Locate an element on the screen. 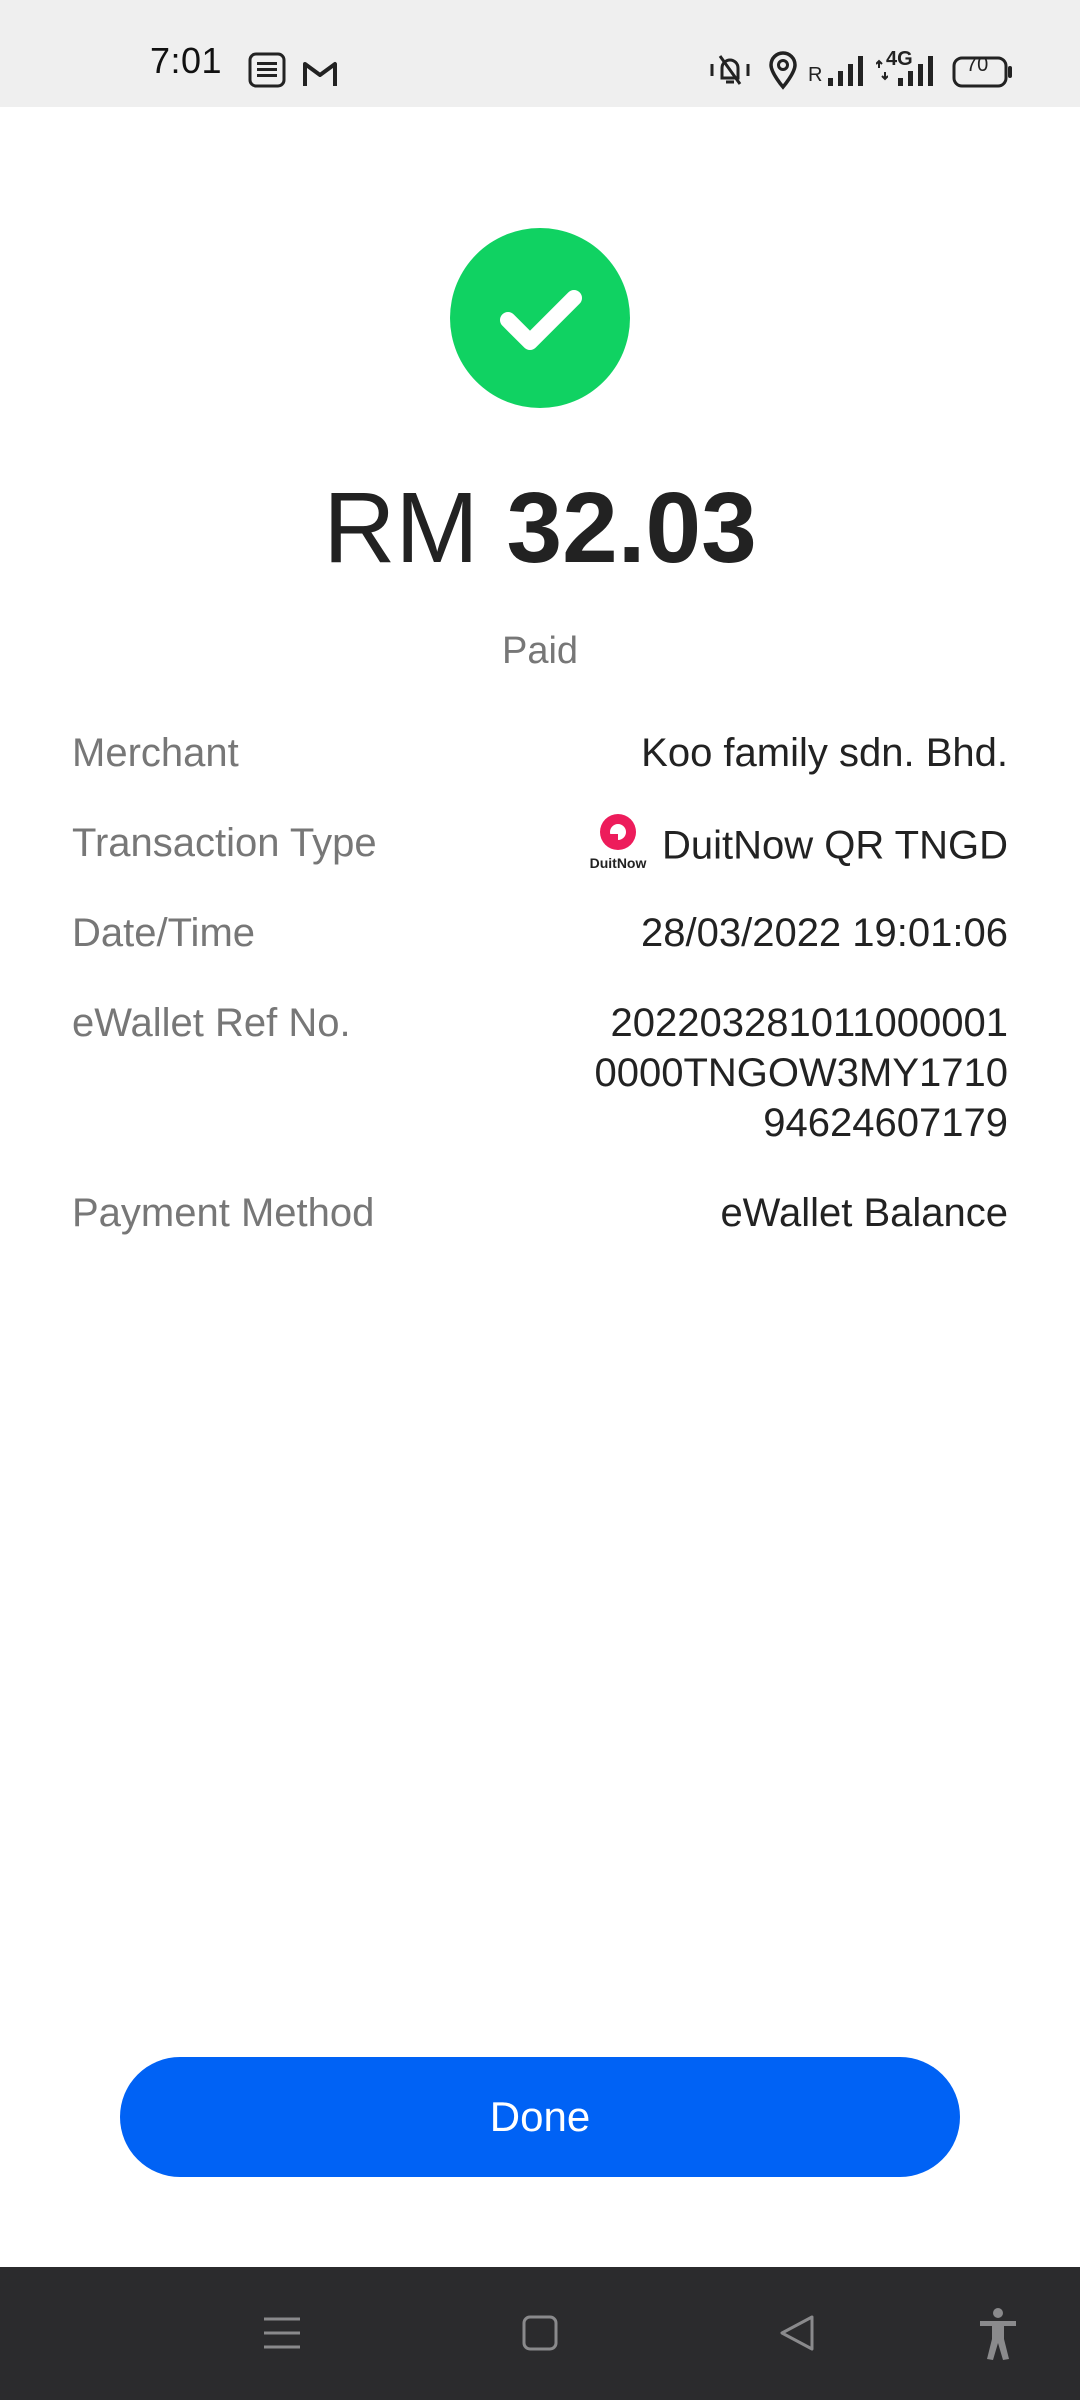  data-arrows-icon is located at coordinates (882, 70).